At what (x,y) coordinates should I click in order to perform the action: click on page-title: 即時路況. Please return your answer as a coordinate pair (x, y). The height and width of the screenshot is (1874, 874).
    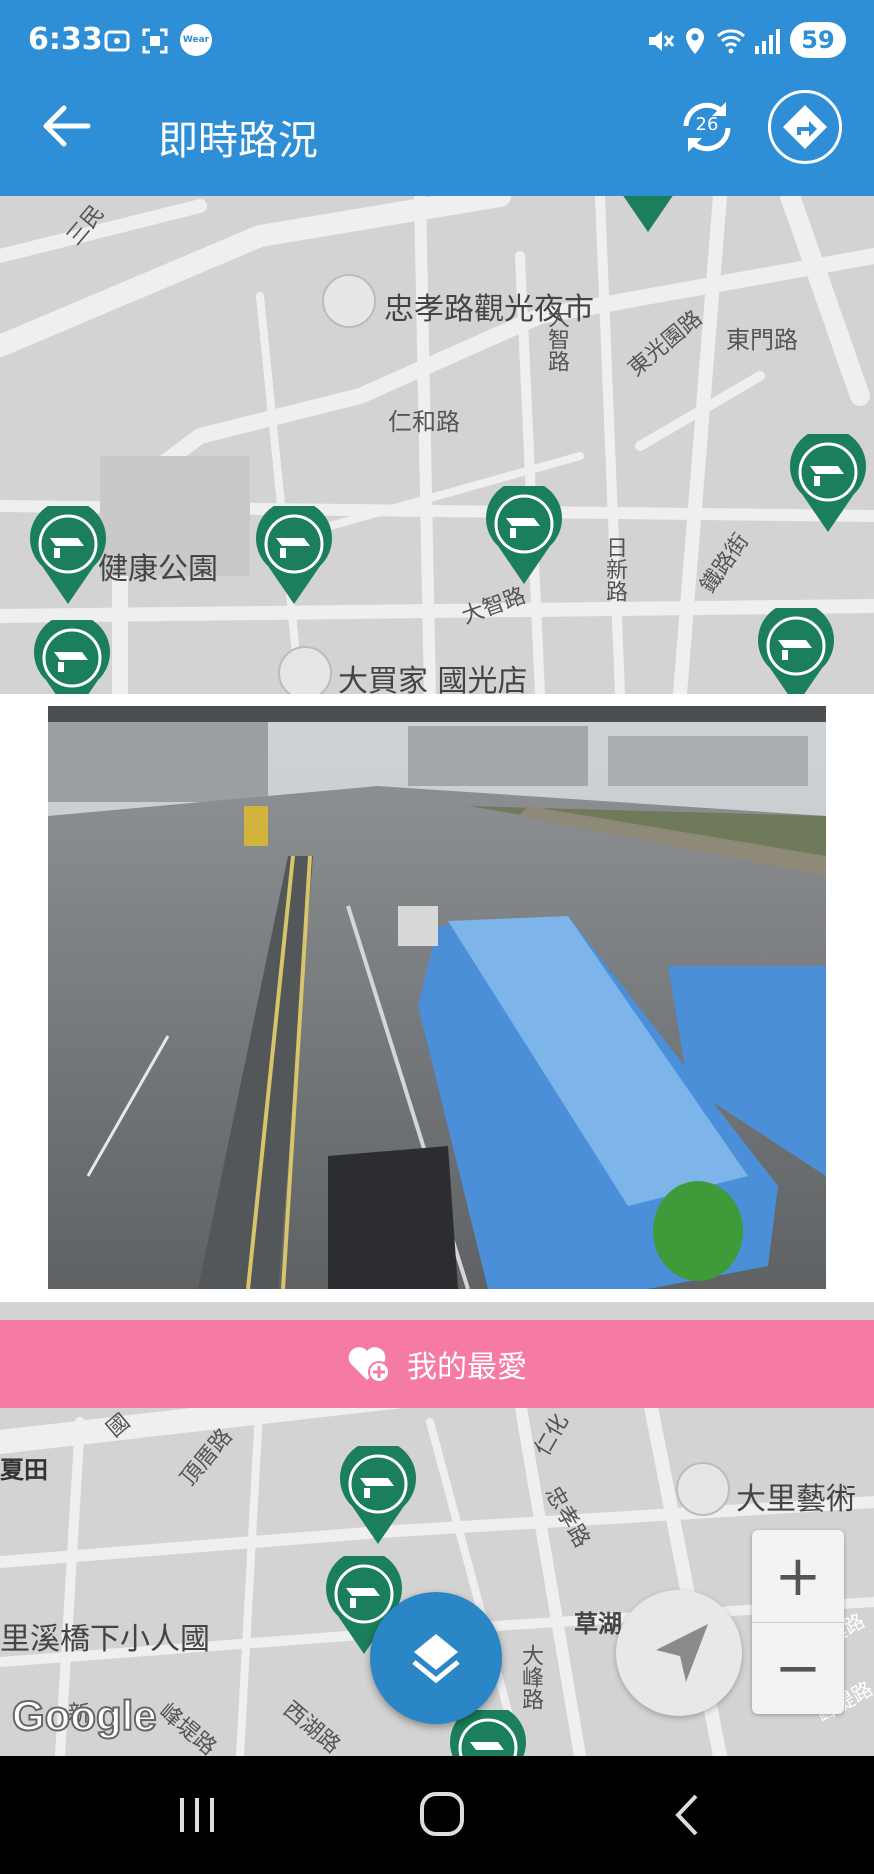
    Looking at the image, I should click on (238, 141).